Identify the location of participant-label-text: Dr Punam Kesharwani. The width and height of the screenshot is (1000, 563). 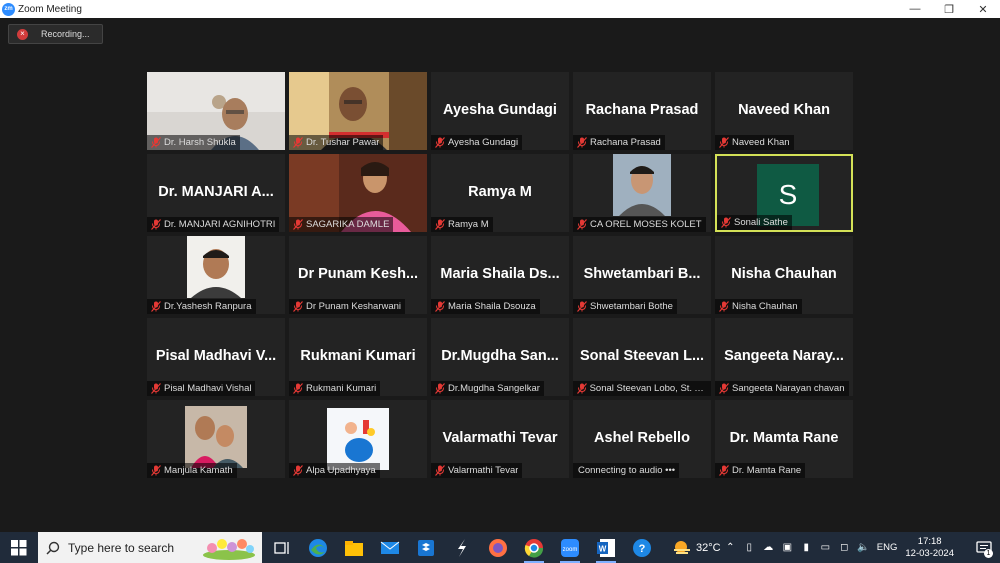
(354, 306).